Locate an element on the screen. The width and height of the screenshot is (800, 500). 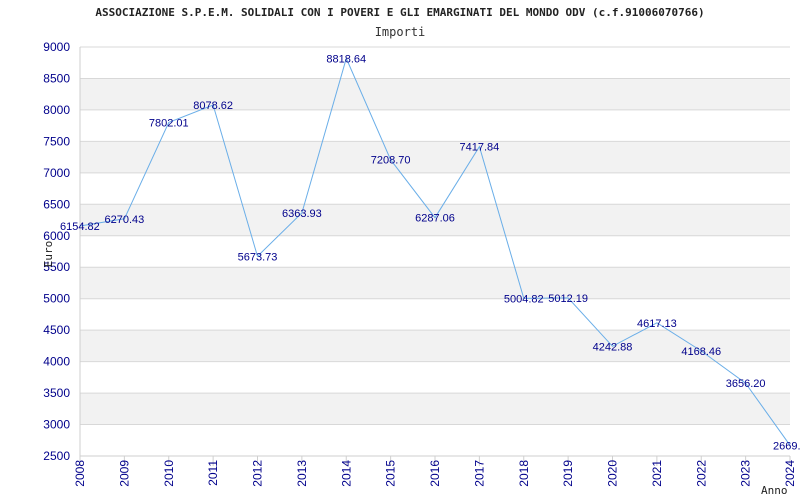
x-tick-label: 2009 is located at coordinates (124, 473).